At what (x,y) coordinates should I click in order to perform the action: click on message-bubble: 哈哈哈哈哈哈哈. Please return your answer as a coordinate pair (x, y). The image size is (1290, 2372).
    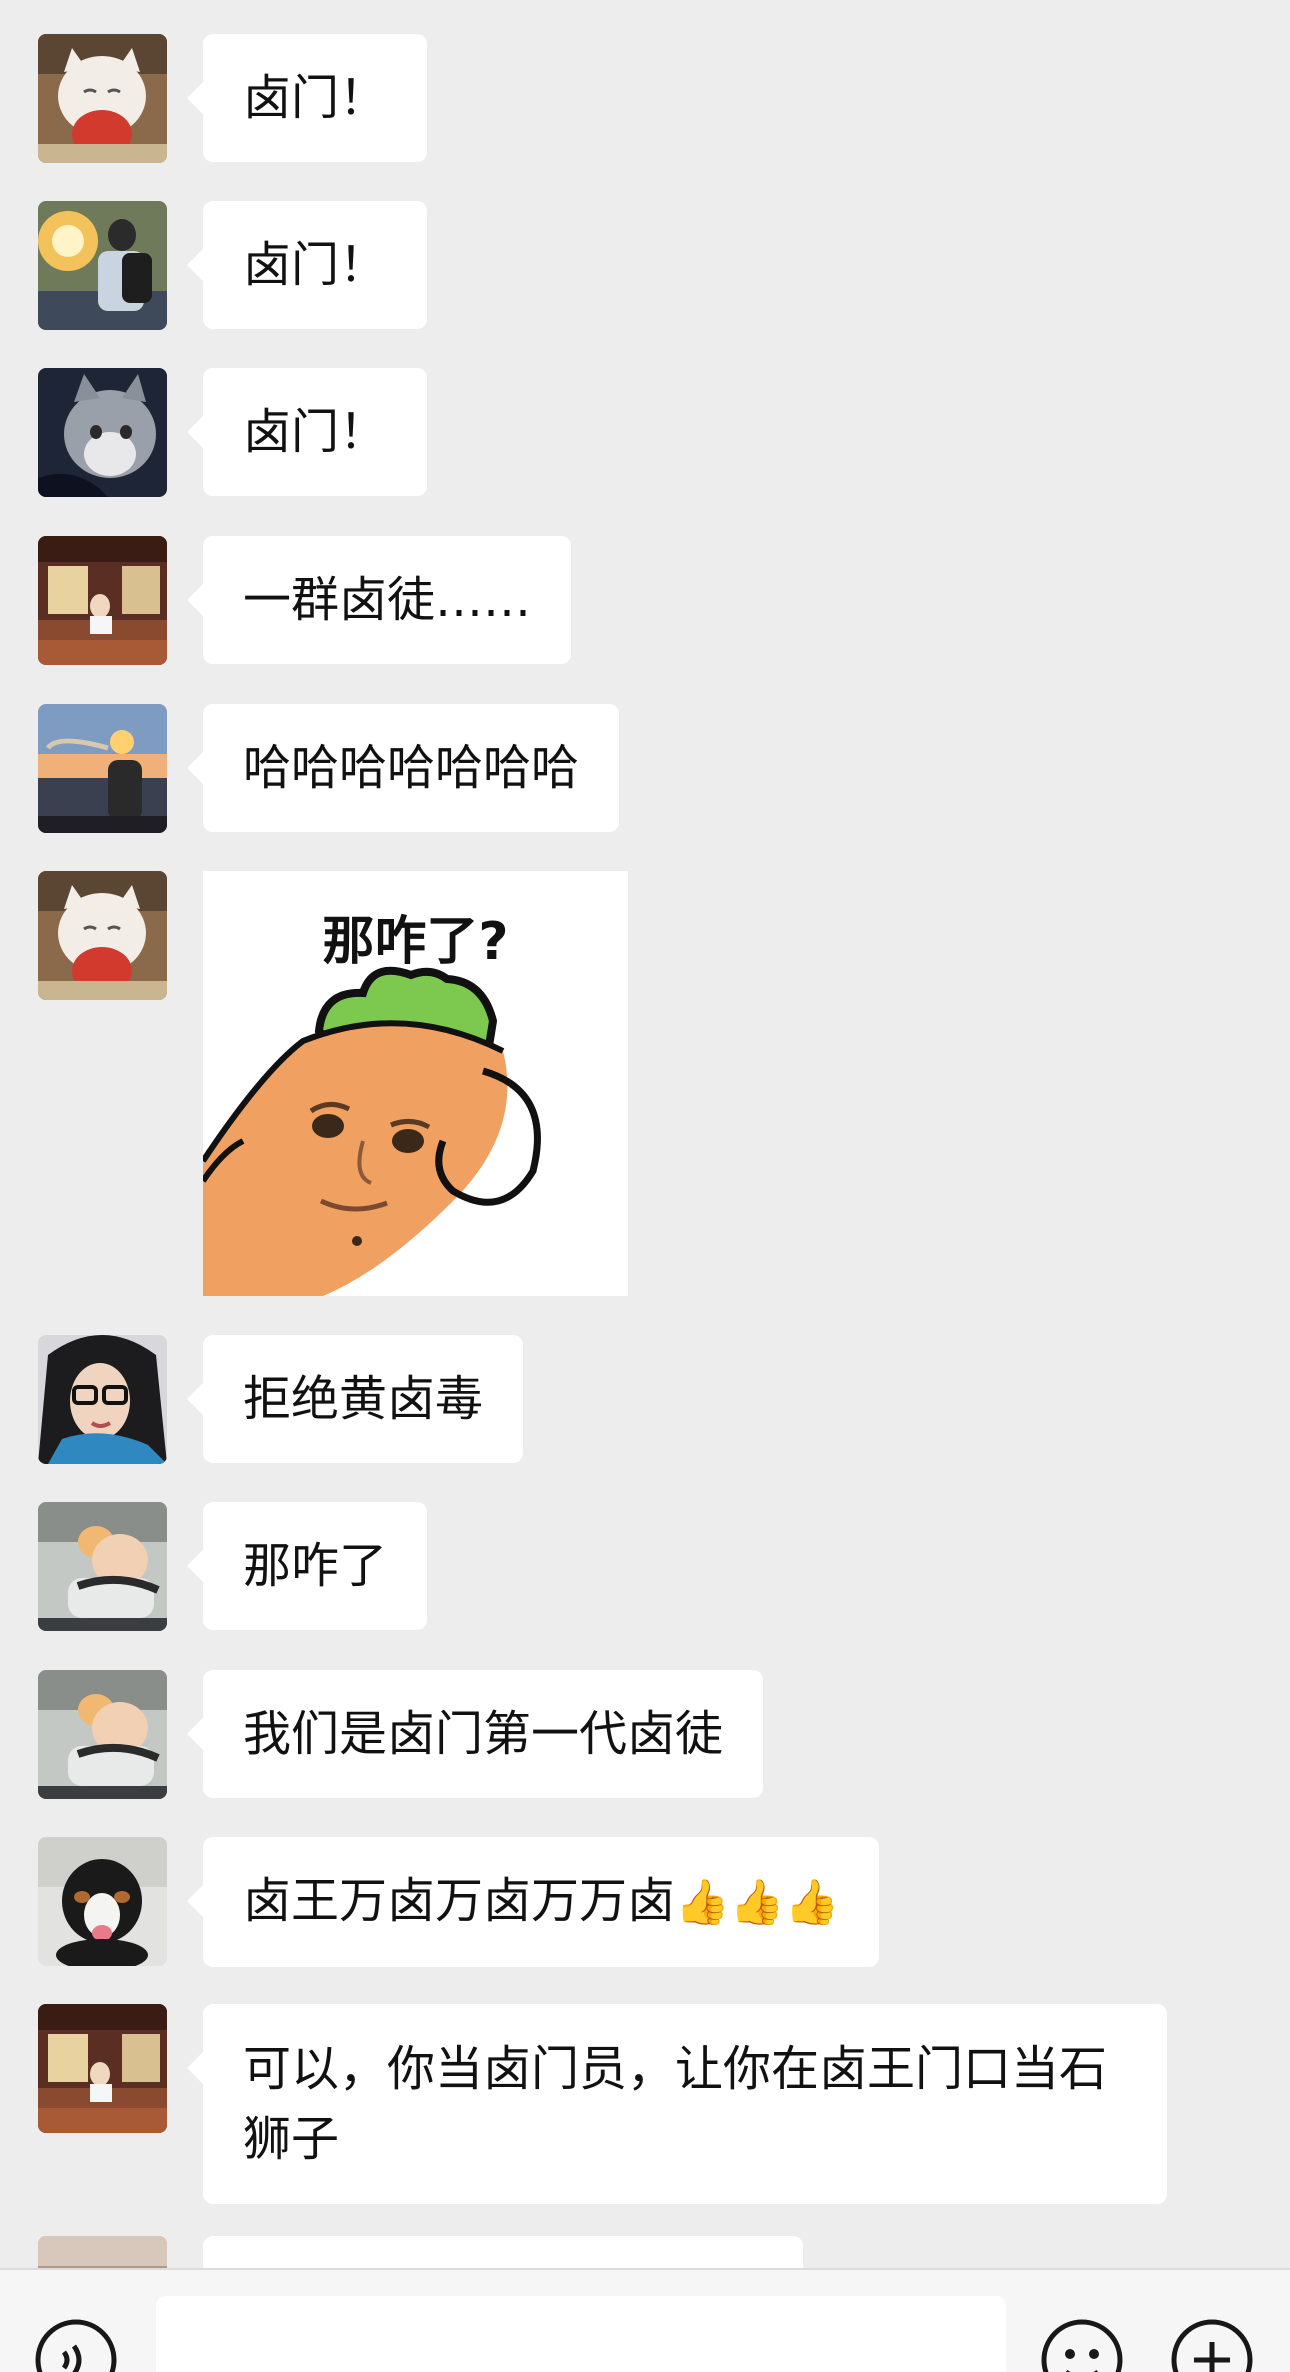
    Looking at the image, I should click on (403, 768).